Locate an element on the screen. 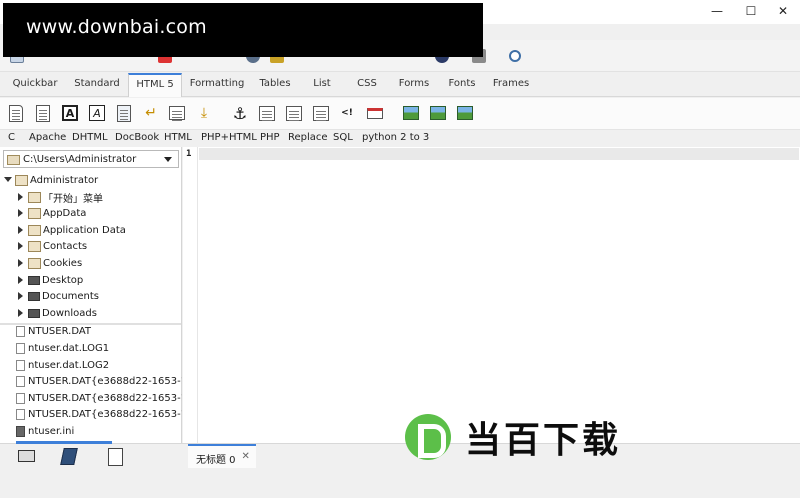  paragraph-icon is located at coordinates (124, 113).